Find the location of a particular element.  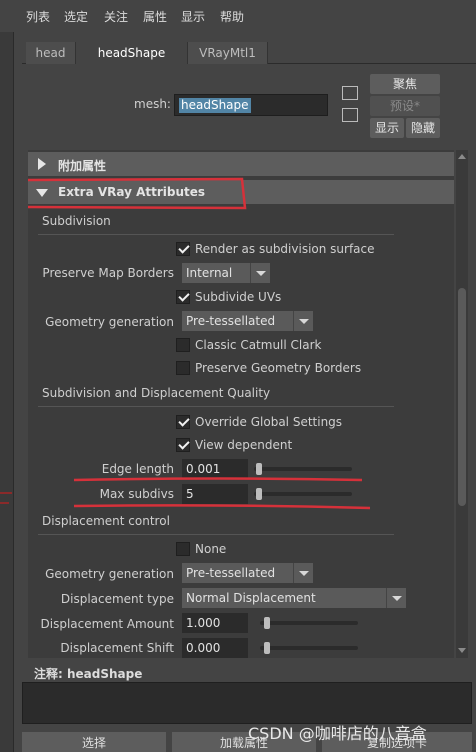

displacement-amount-slider is located at coordinates (309, 623).